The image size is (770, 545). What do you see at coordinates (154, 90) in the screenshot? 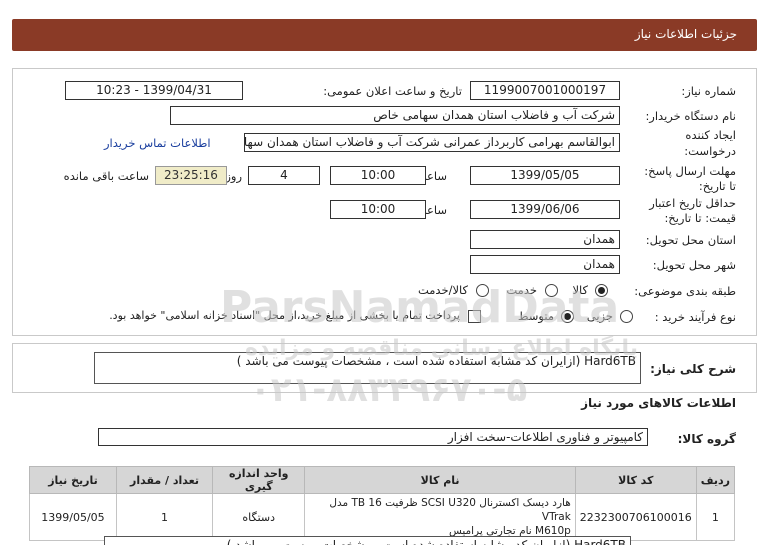
I see `announce-datetime-field: 1399/04/31 - 10:23` at bounding box center [154, 90].